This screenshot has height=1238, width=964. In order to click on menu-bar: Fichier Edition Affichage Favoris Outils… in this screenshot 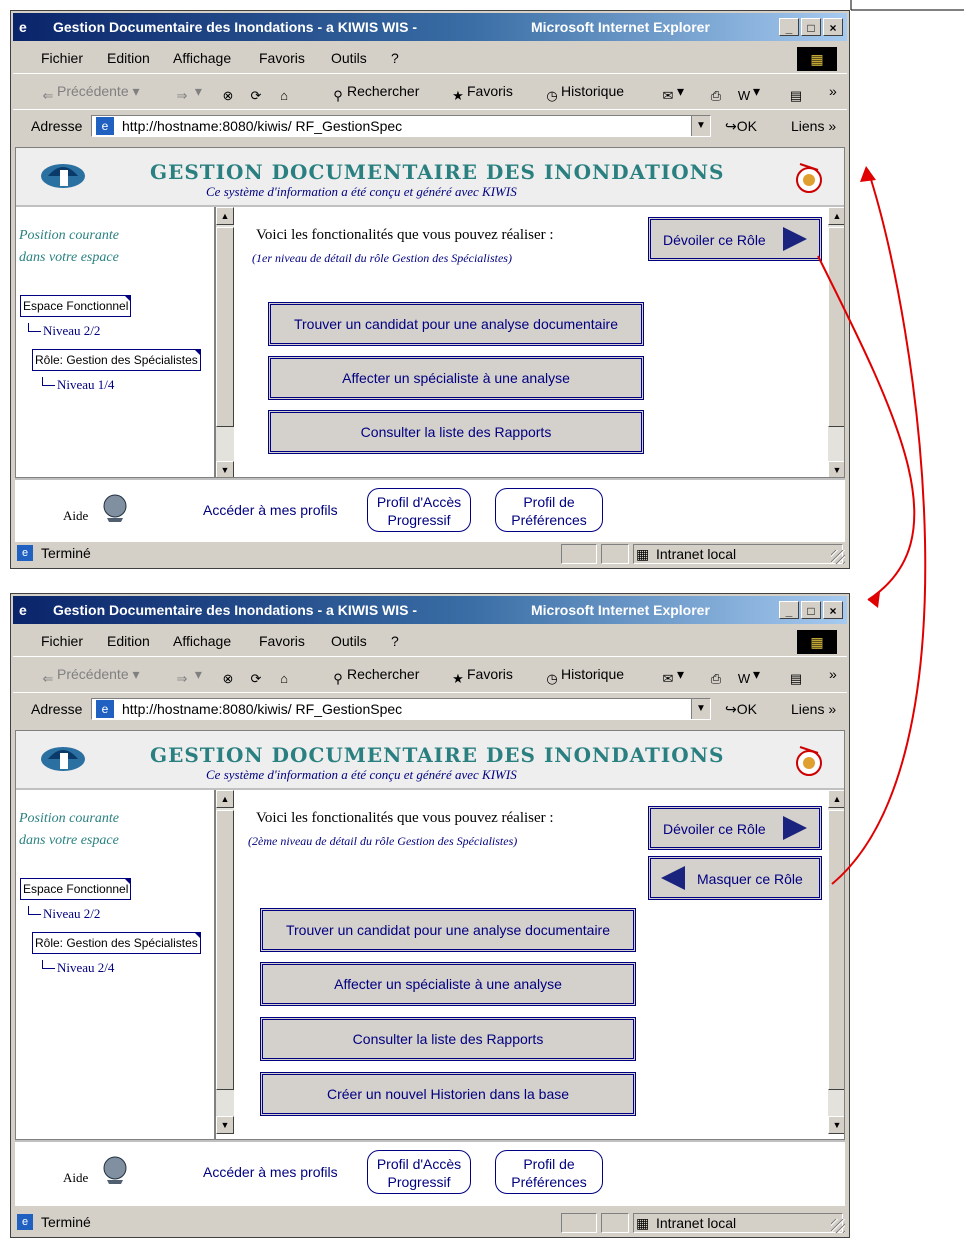, I will do `click(430, 641)`.